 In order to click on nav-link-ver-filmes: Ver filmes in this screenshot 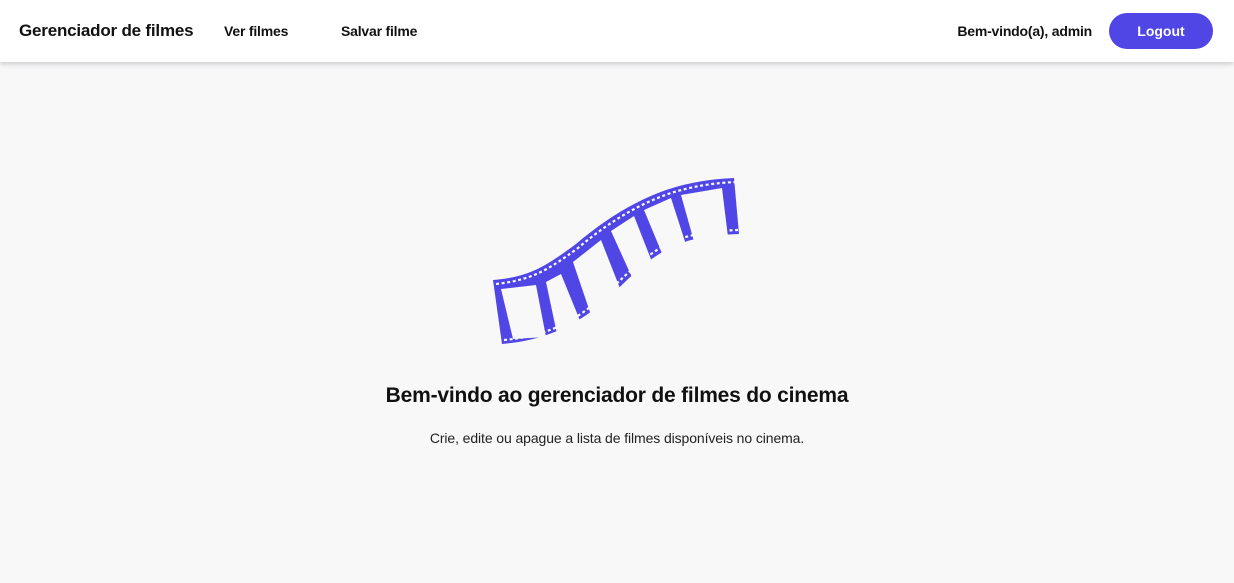, I will do `click(256, 31)`.